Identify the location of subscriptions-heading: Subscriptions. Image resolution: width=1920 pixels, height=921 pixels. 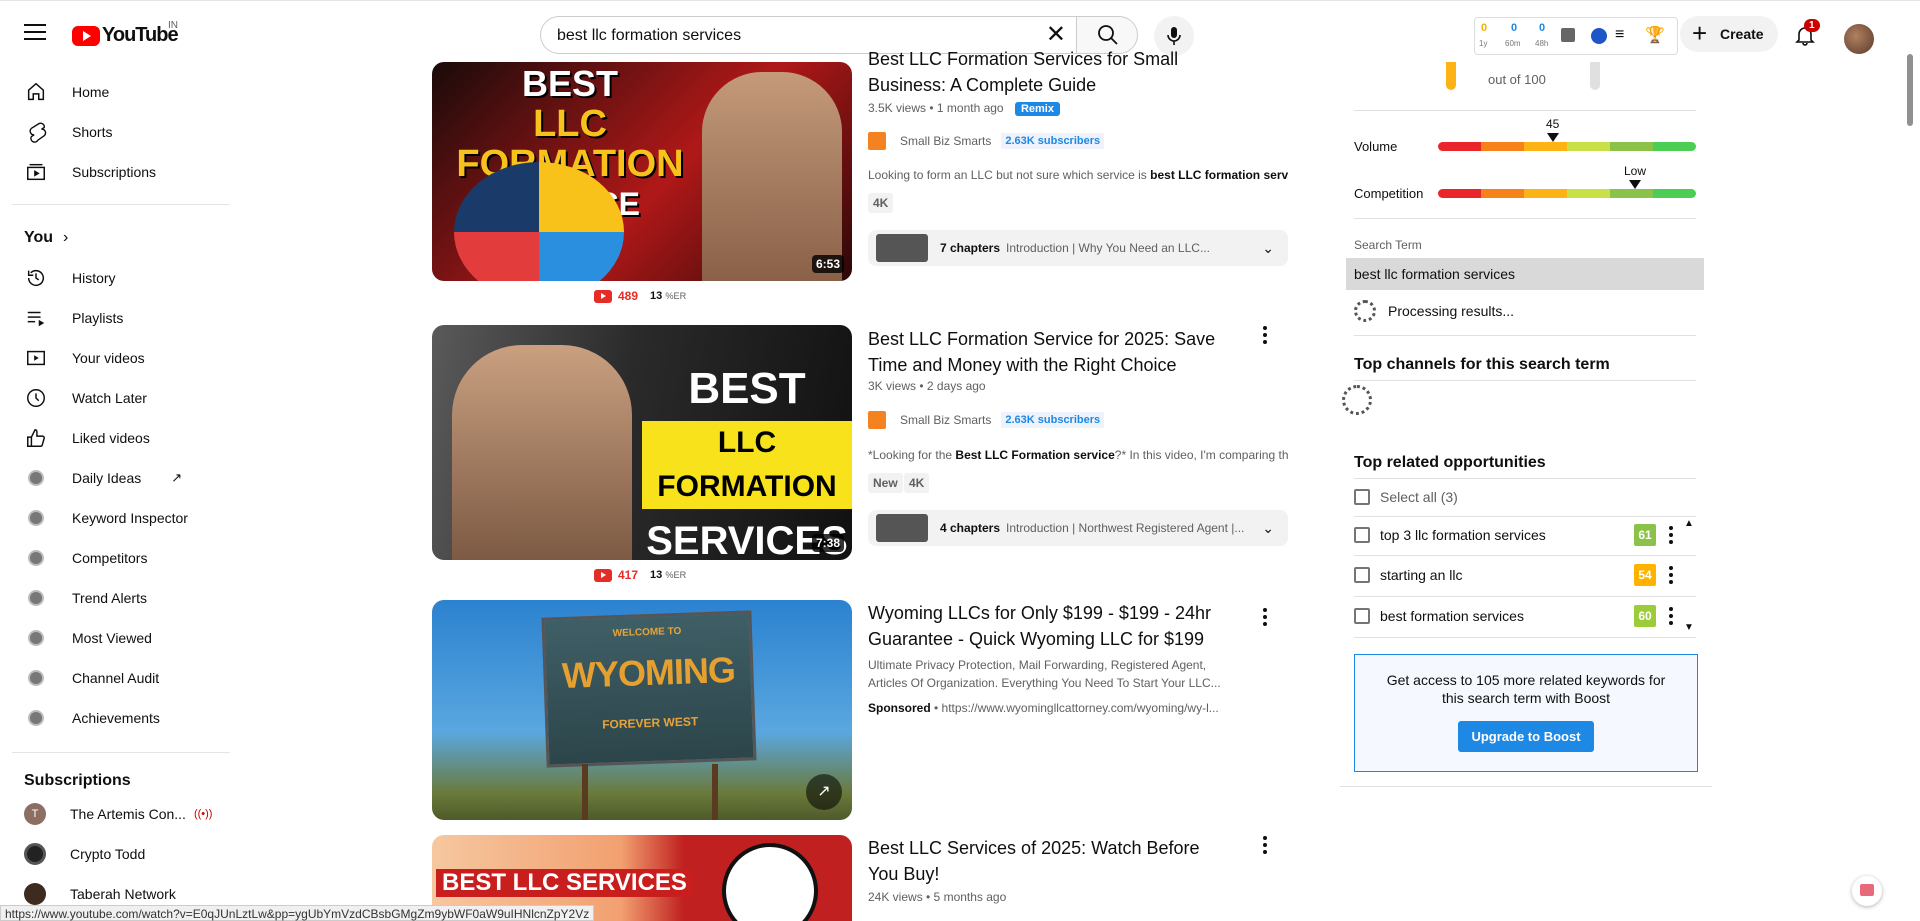
(77, 780).